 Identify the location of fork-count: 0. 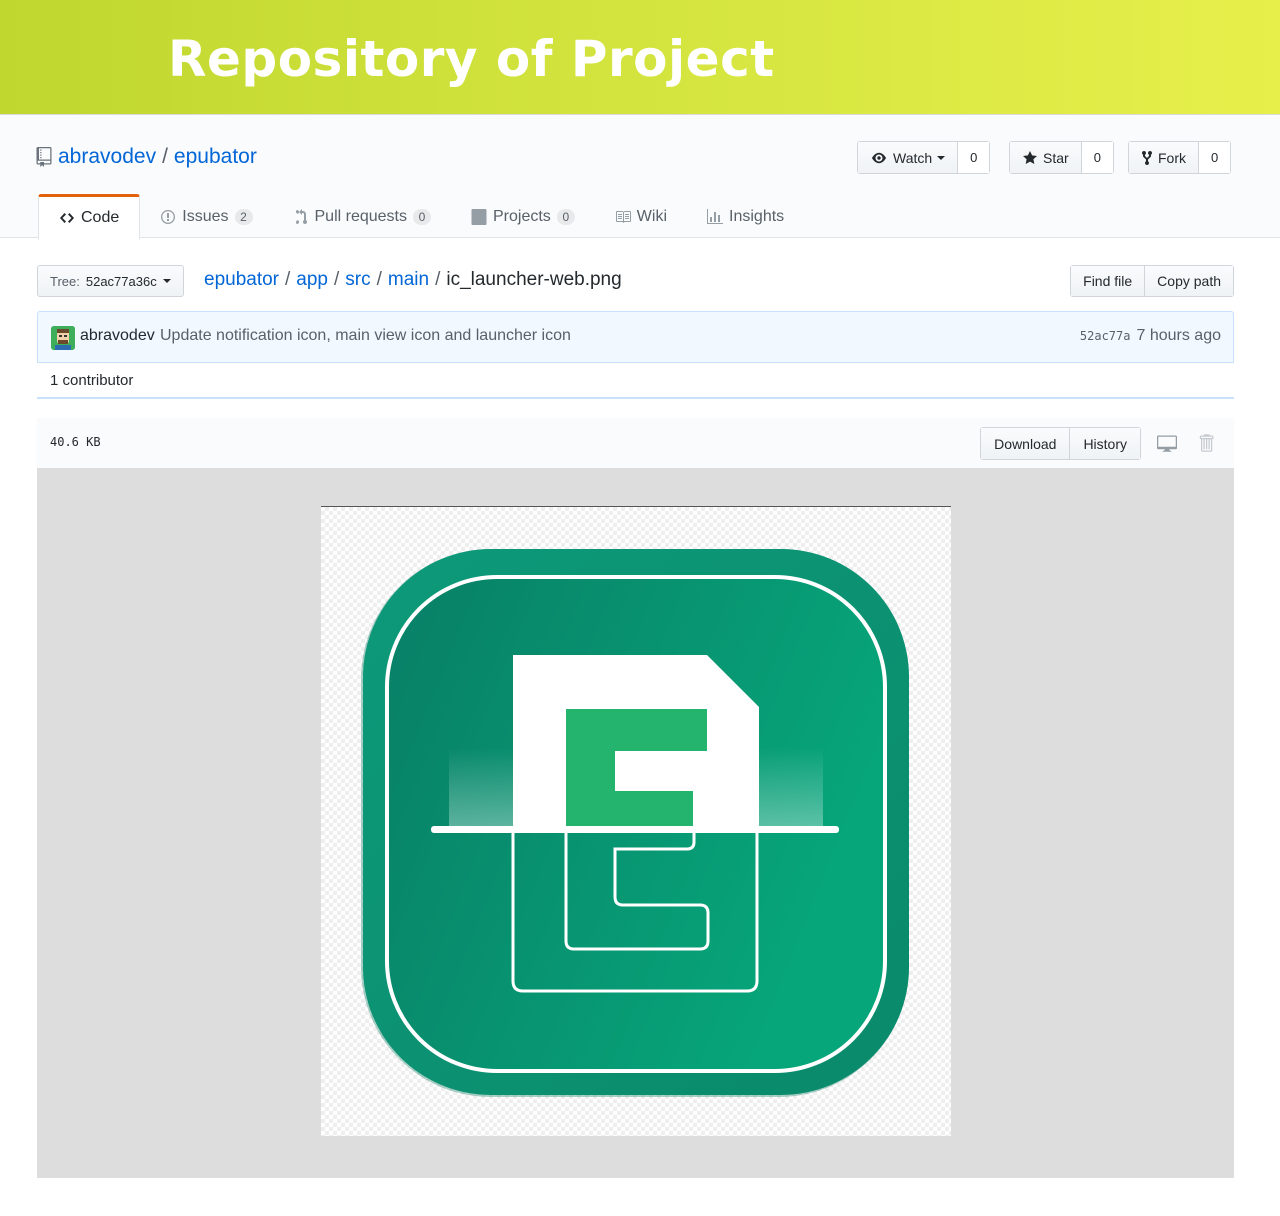
(1215, 157).